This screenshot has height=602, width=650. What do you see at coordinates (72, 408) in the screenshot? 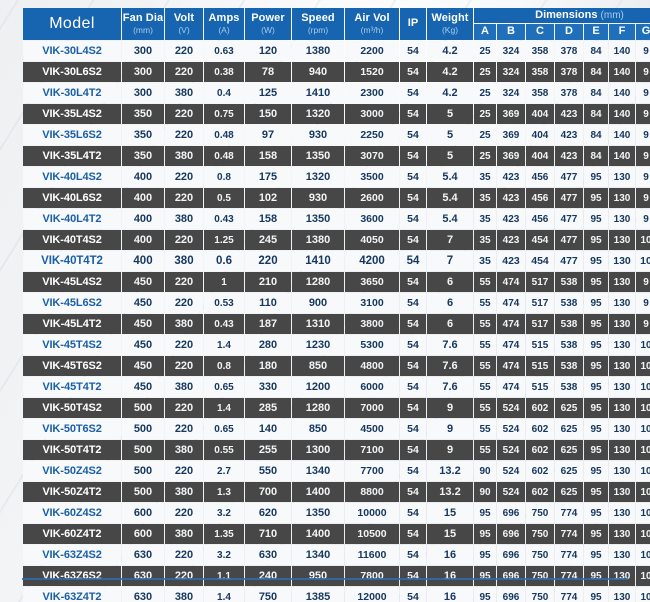
I see `cell-model: VIK-50T4S2` at bounding box center [72, 408].